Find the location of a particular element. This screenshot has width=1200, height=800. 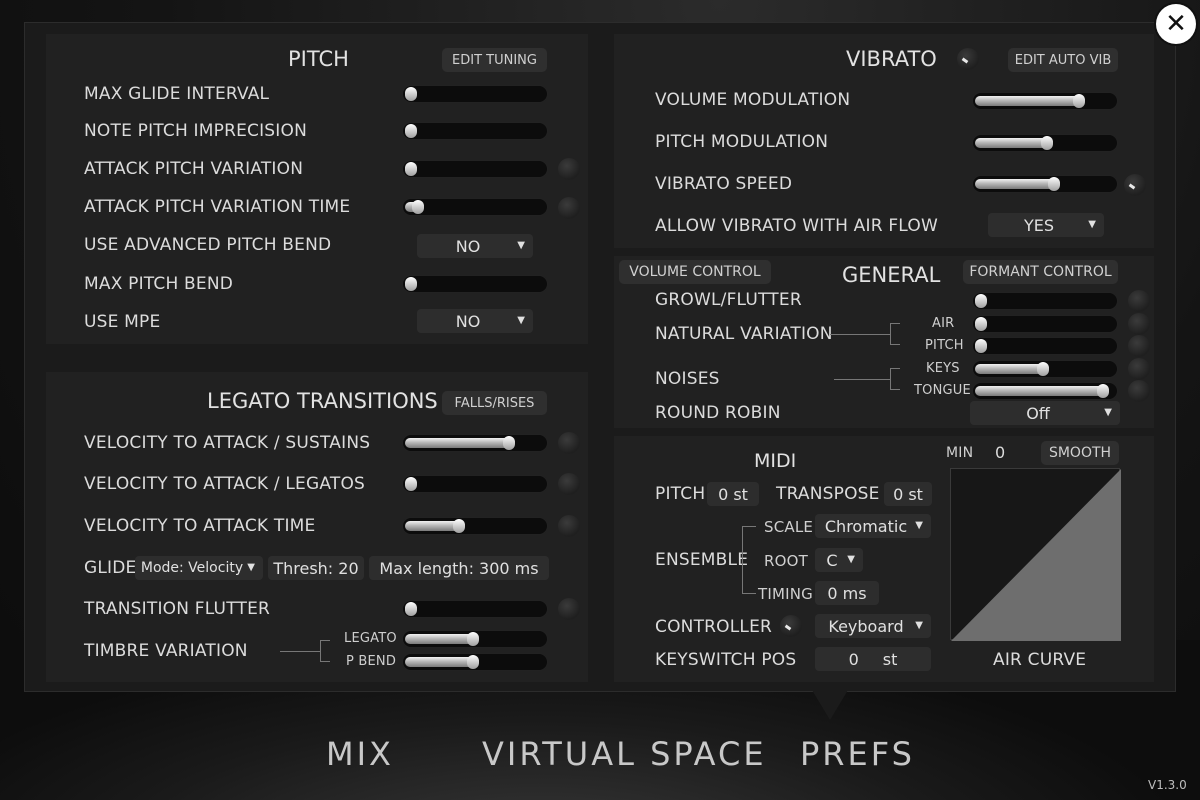

max-pitch-bend-slider is located at coordinates (475, 284).